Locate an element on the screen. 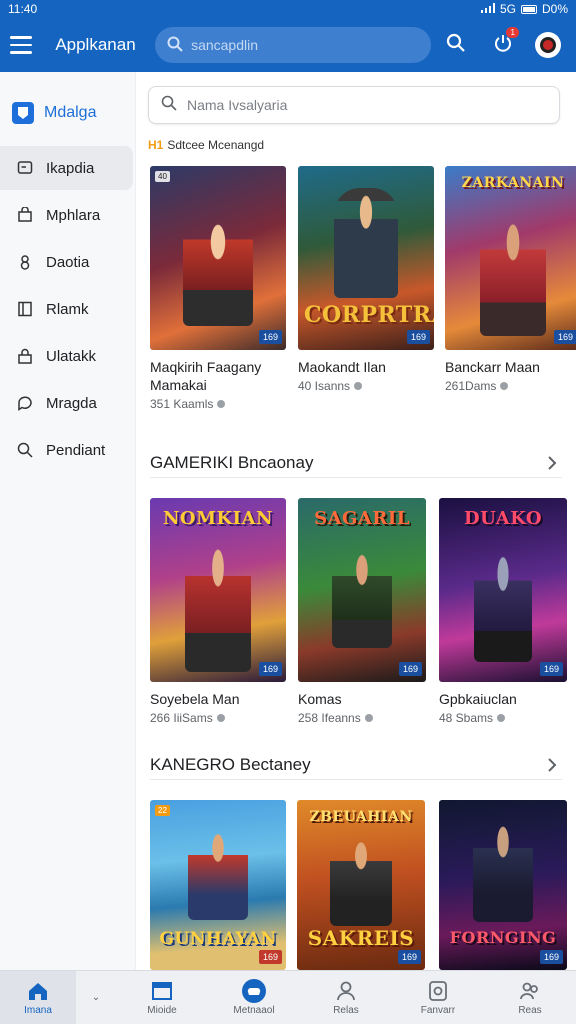 The width and height of the screenshot is (576, 1024). game-cover-art: CORPRTRA 169 is located at coordinates (366, 258).